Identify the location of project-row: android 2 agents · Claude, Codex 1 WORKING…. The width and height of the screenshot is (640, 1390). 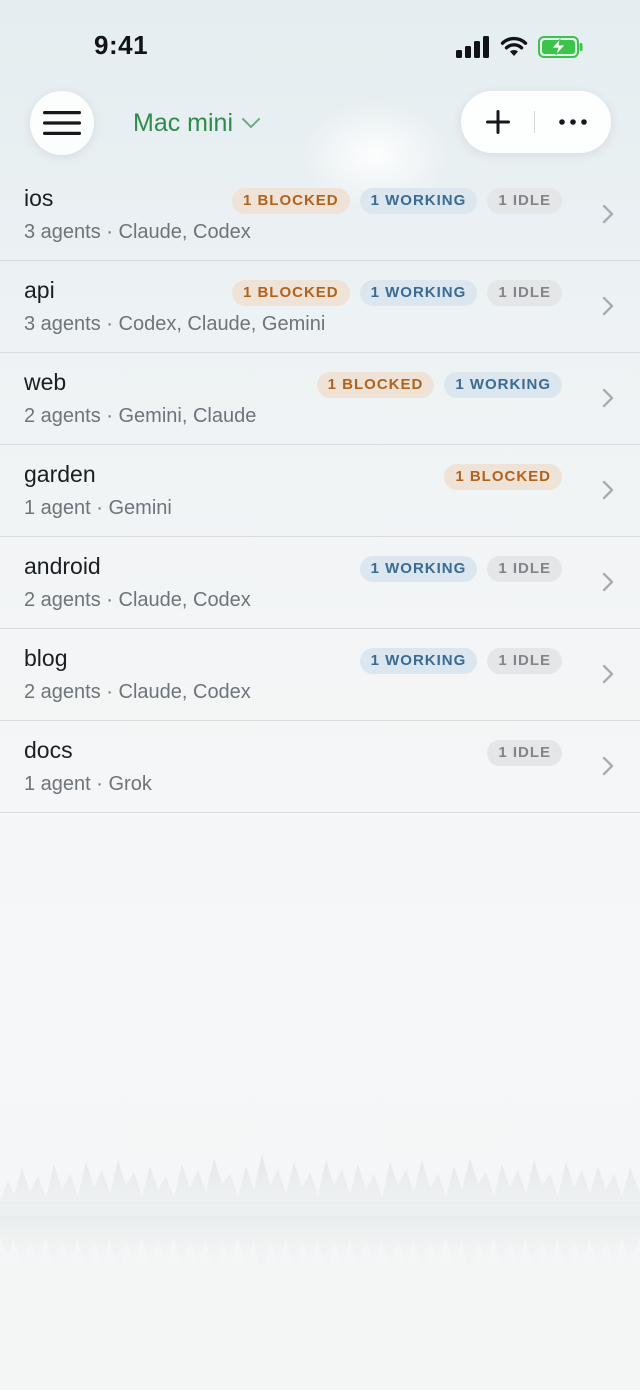
(320, 583).